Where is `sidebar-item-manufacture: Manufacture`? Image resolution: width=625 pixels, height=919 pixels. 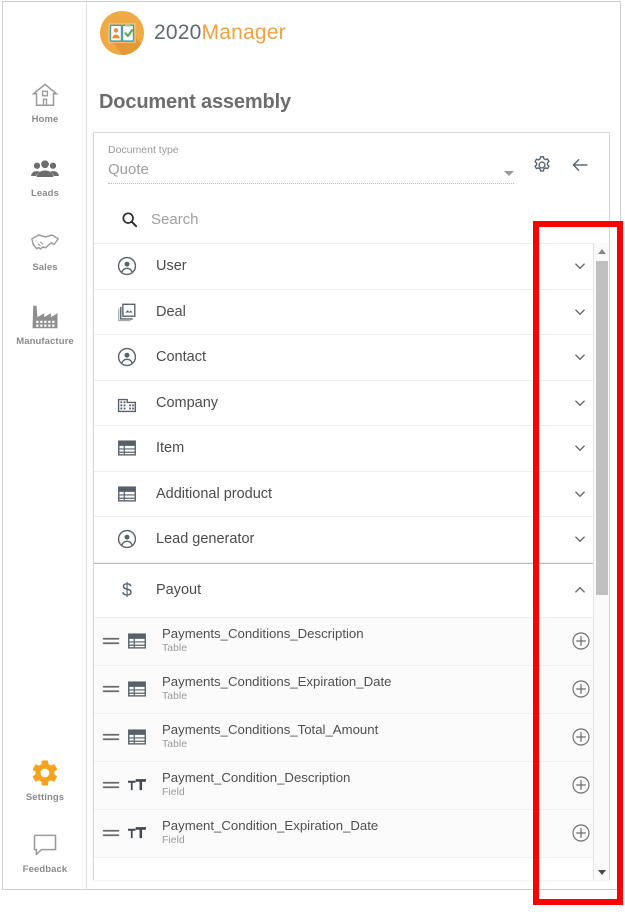 sidebar-item-manufacture: Manufacture is located at coordinates (45, 324).